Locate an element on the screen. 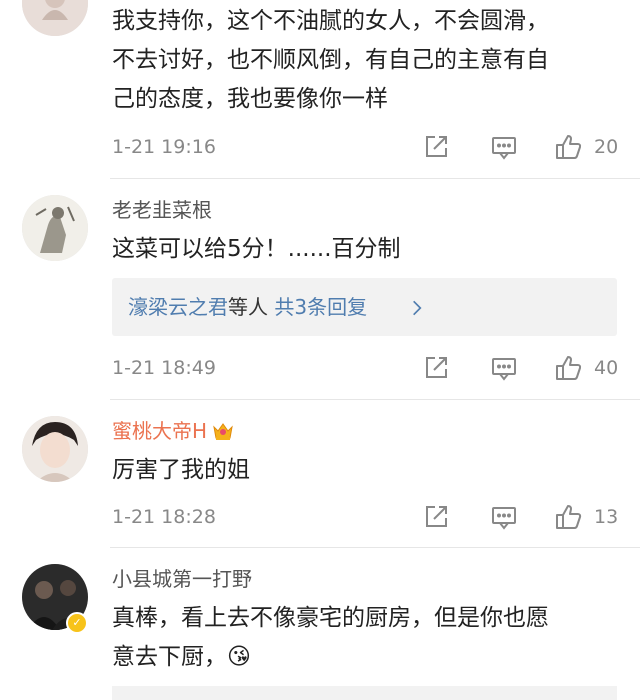 Image resolution: width=640 pixels, height=700 pixels. username: 蜜桃大帝H is located at coordinates (173, 431).